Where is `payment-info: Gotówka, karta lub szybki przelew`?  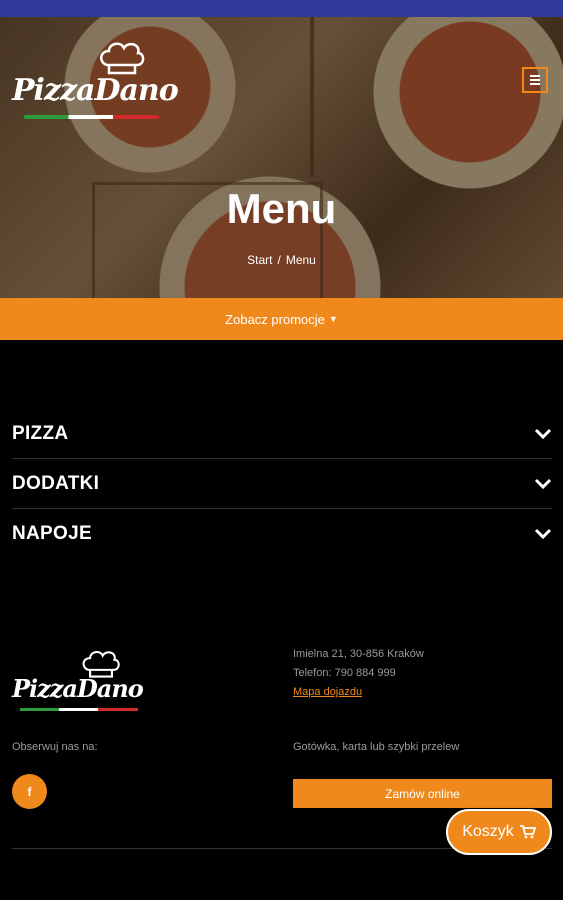
payment-info: Gotówka, karta lub szybki przelew is located at coordinates (376, 747).